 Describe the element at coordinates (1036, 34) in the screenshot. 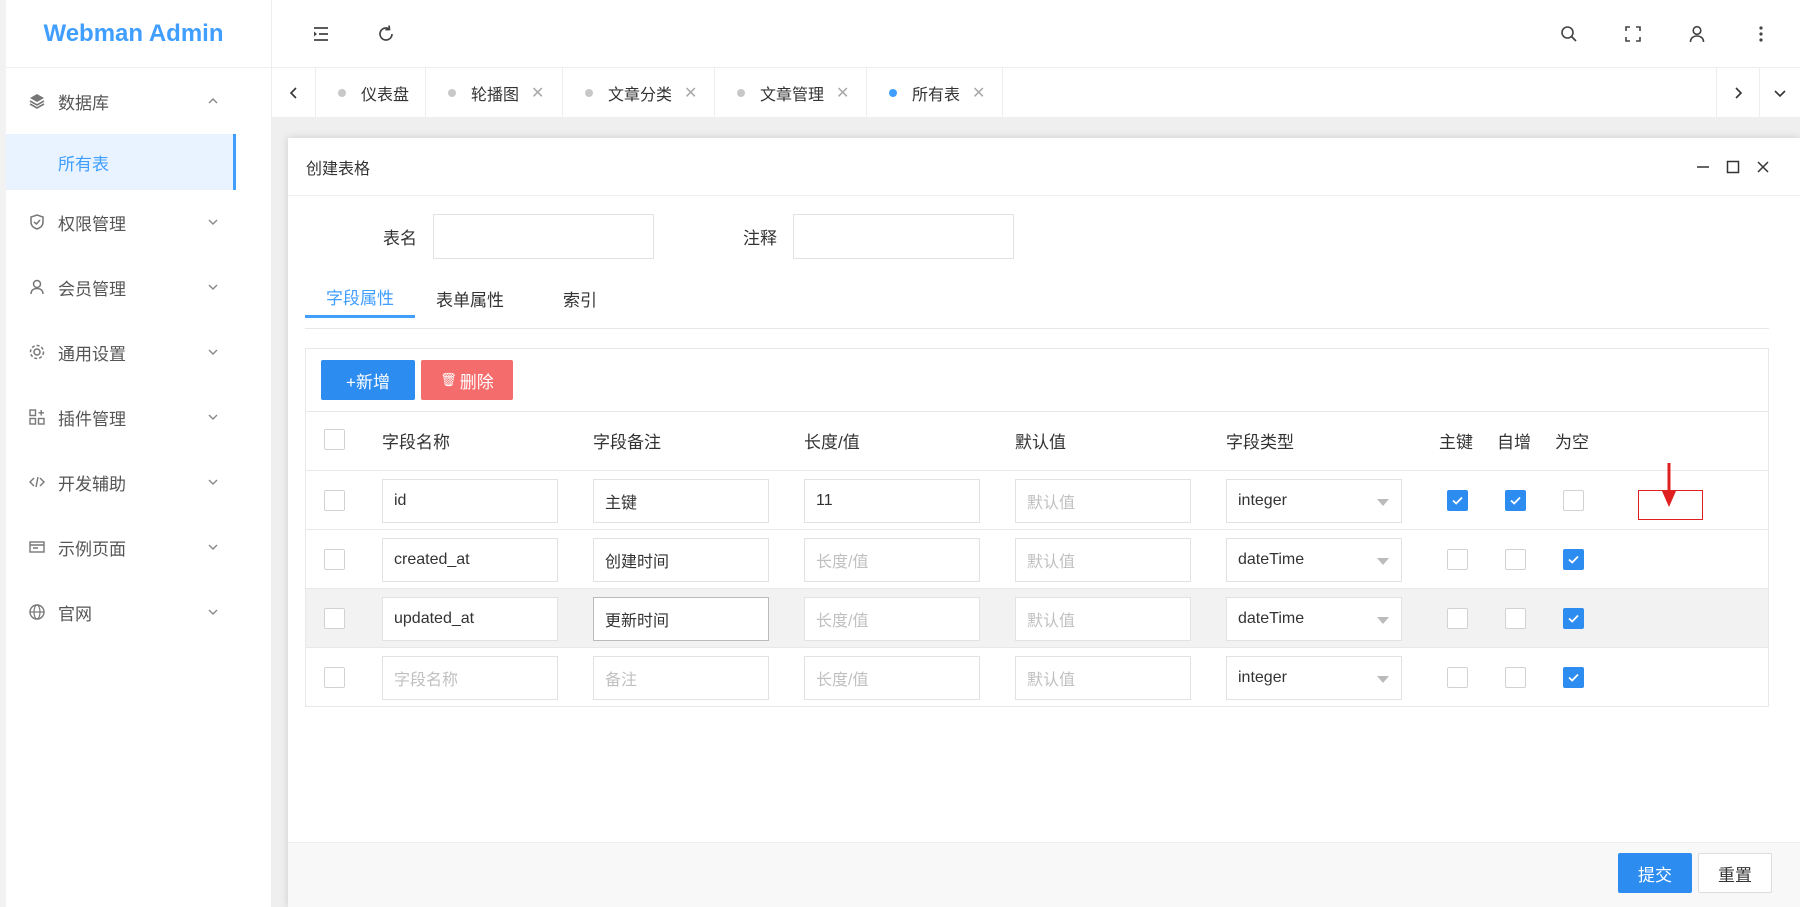

I see `top-header` at that location.